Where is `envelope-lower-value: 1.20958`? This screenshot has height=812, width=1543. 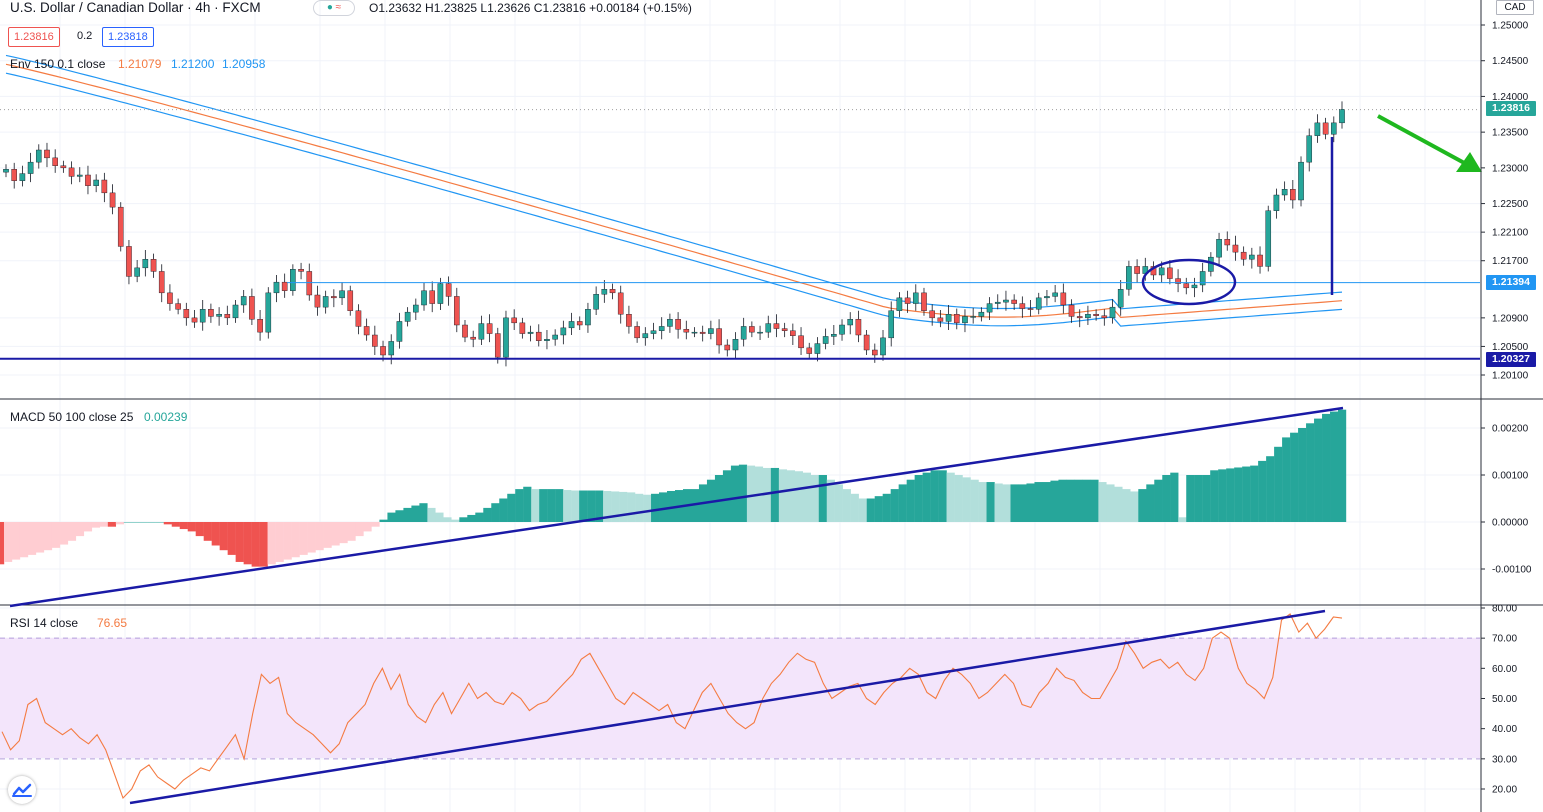 envelope-lower-value: 1.20958 is located at coordinates (244, 64).